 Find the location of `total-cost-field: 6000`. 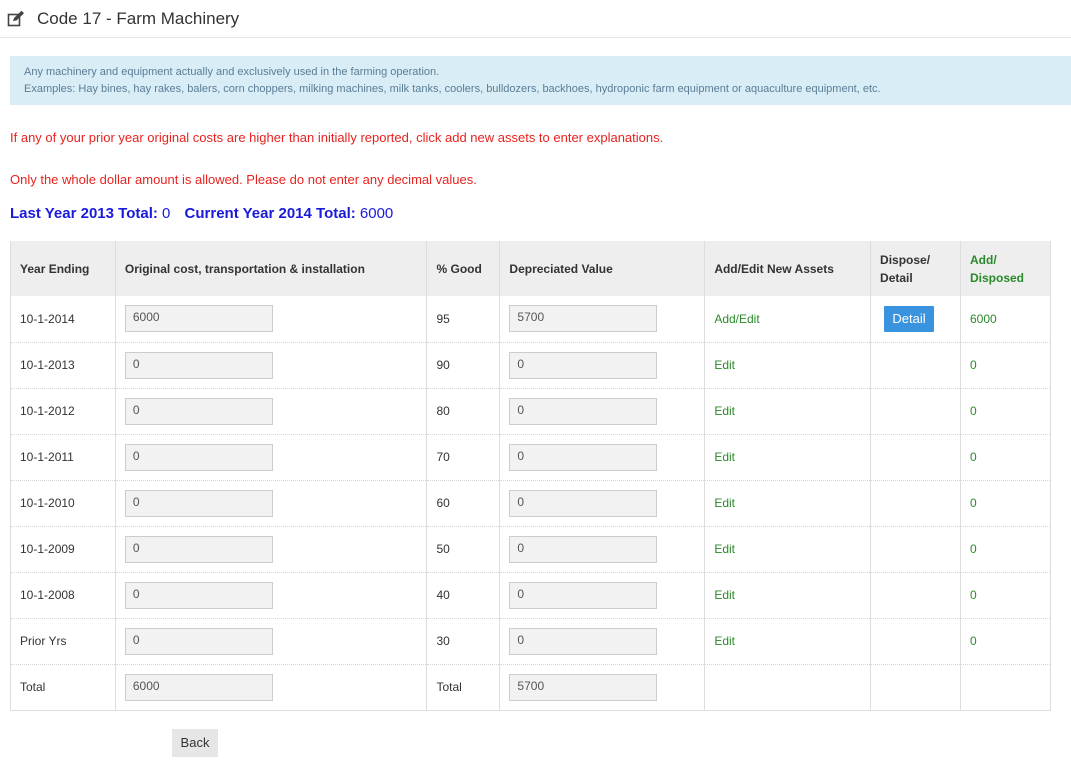

total-cost-field: 6000 is located at coordinates (198, 687).